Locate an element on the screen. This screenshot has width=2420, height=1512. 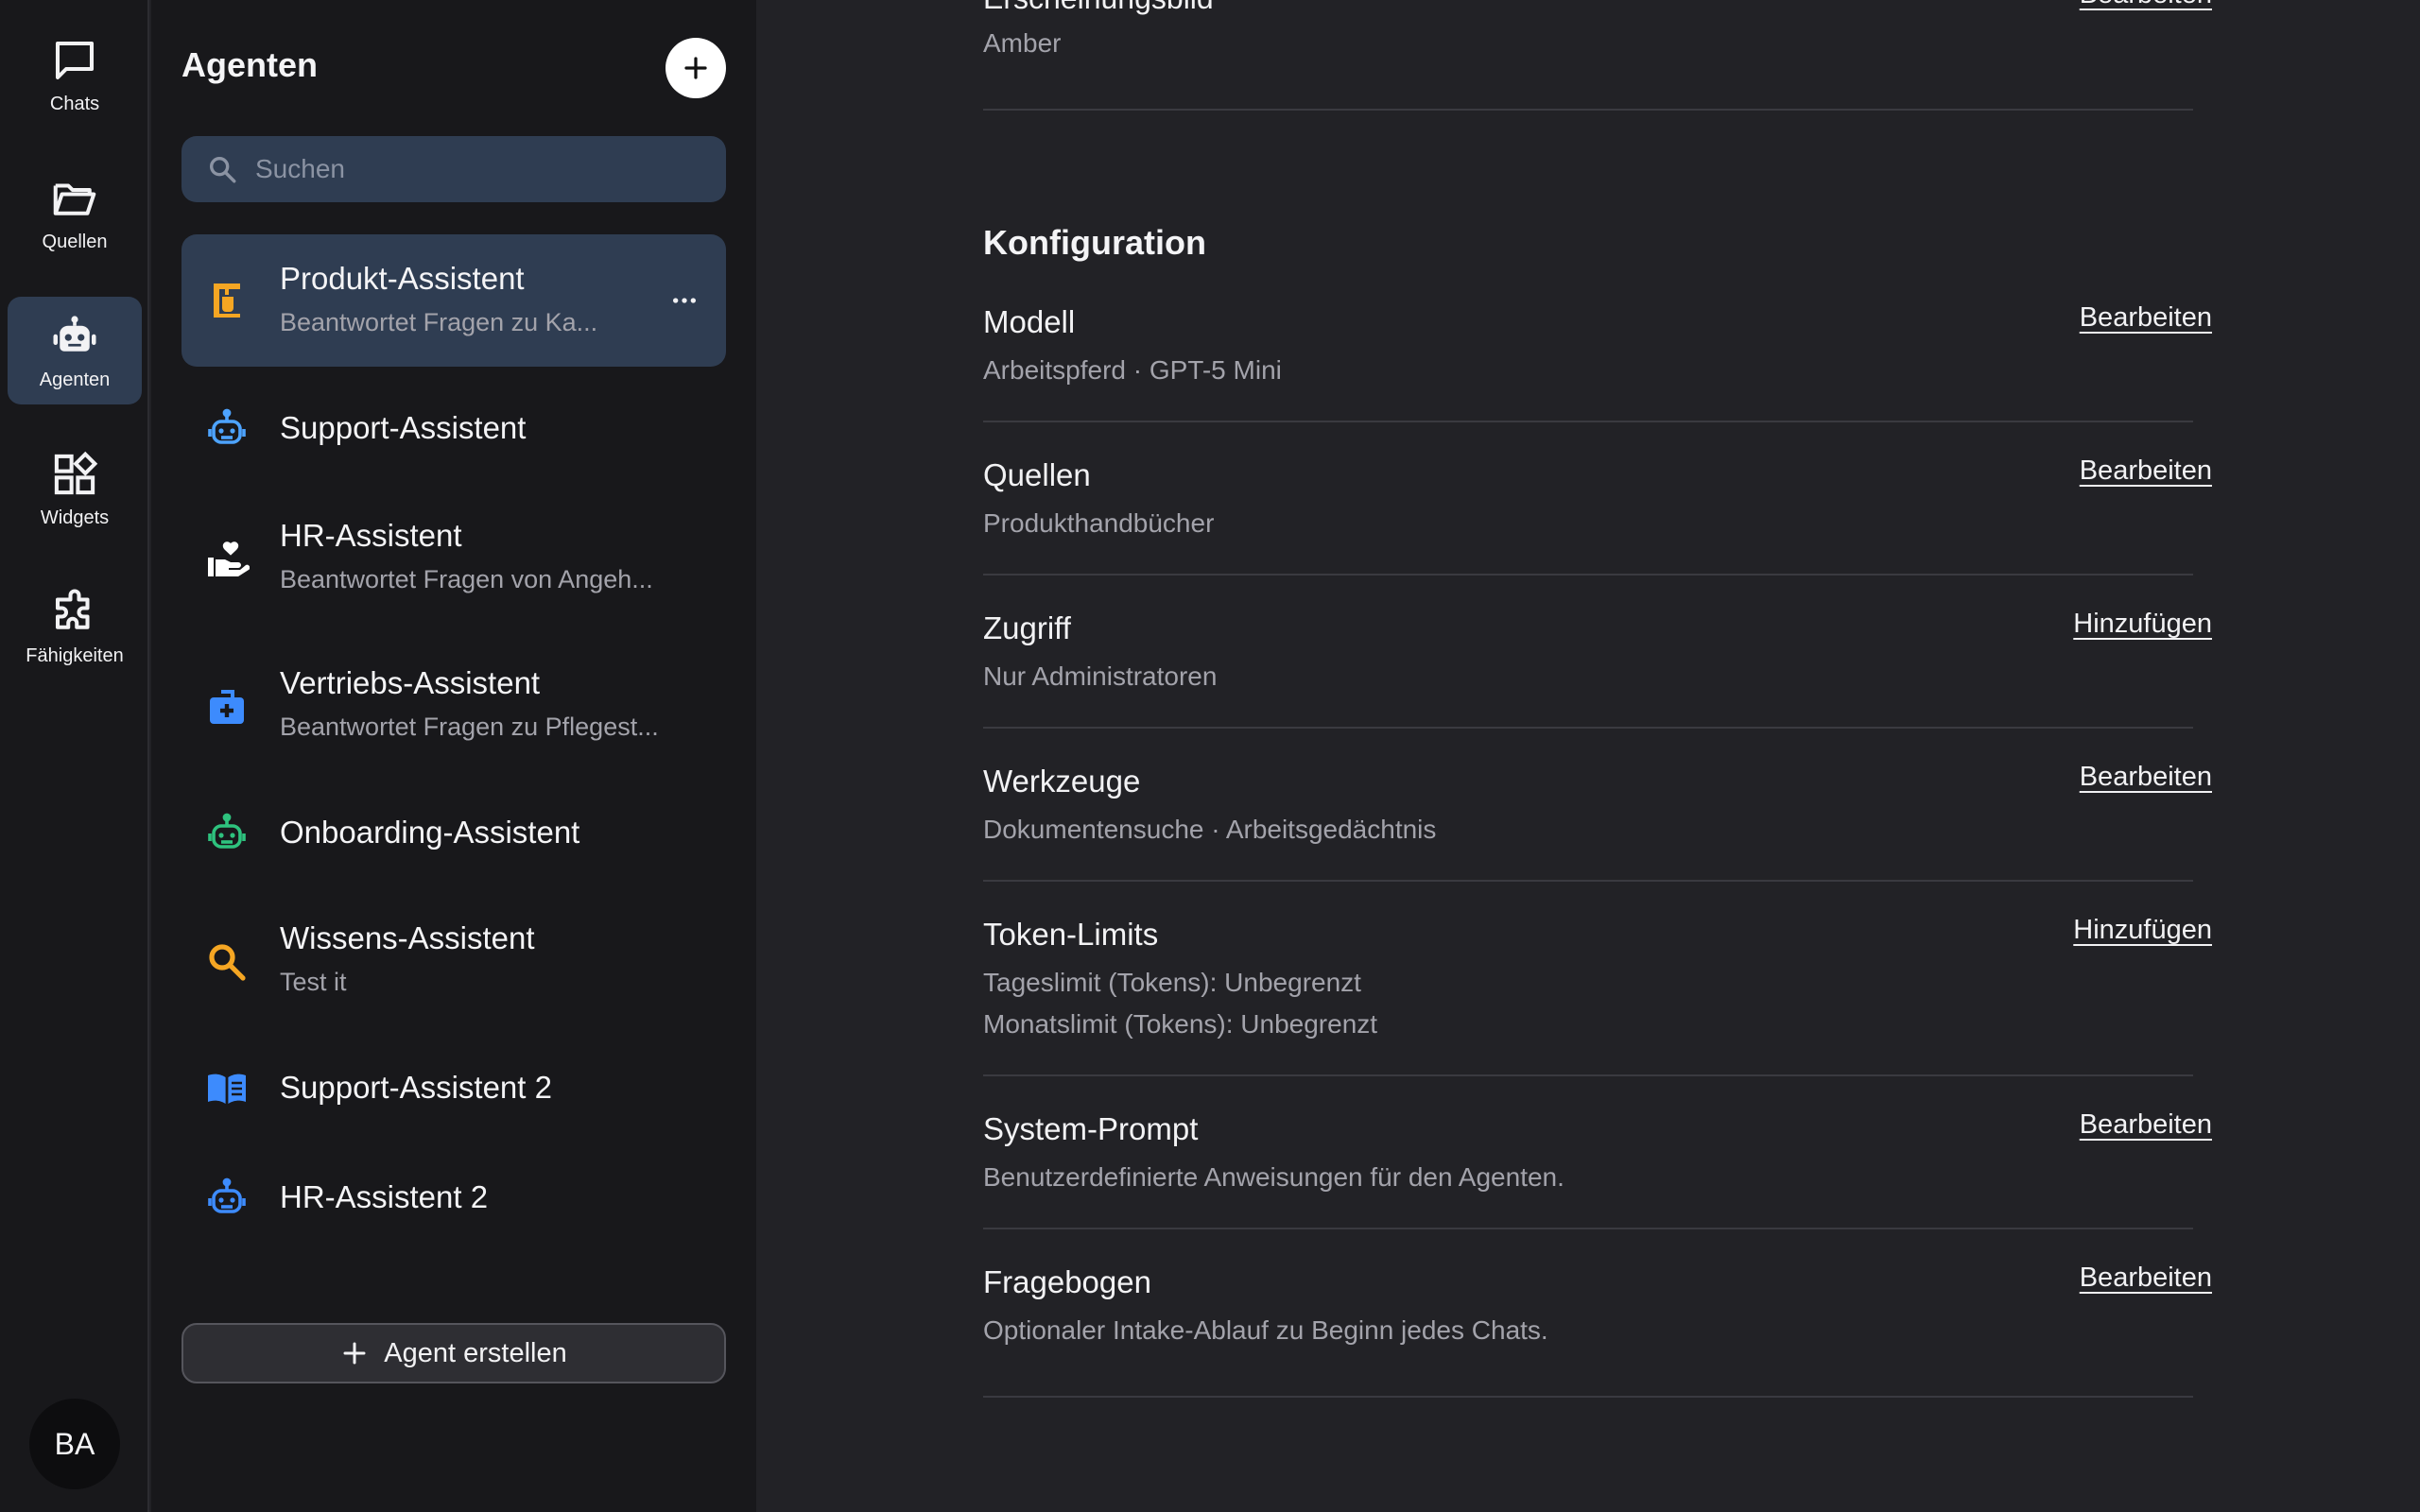
row-value: Monatslimit (Tokens): Unbegrenzt is located at coordinates (1181, 1024).